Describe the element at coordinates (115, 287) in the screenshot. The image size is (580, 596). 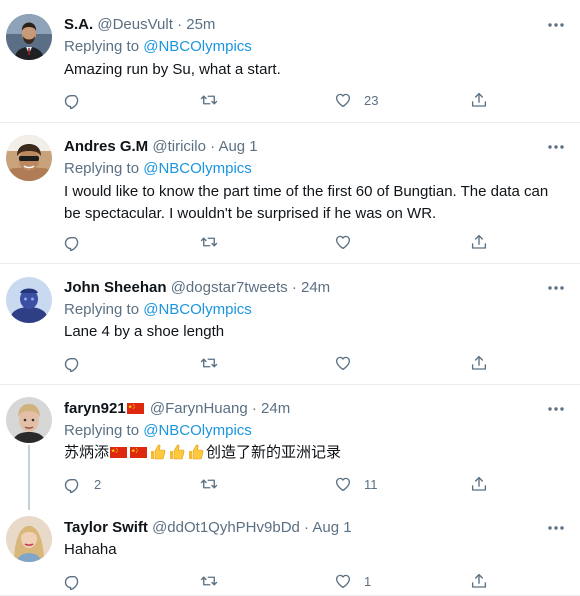
I see `display-name: John Sheehan` at that location.